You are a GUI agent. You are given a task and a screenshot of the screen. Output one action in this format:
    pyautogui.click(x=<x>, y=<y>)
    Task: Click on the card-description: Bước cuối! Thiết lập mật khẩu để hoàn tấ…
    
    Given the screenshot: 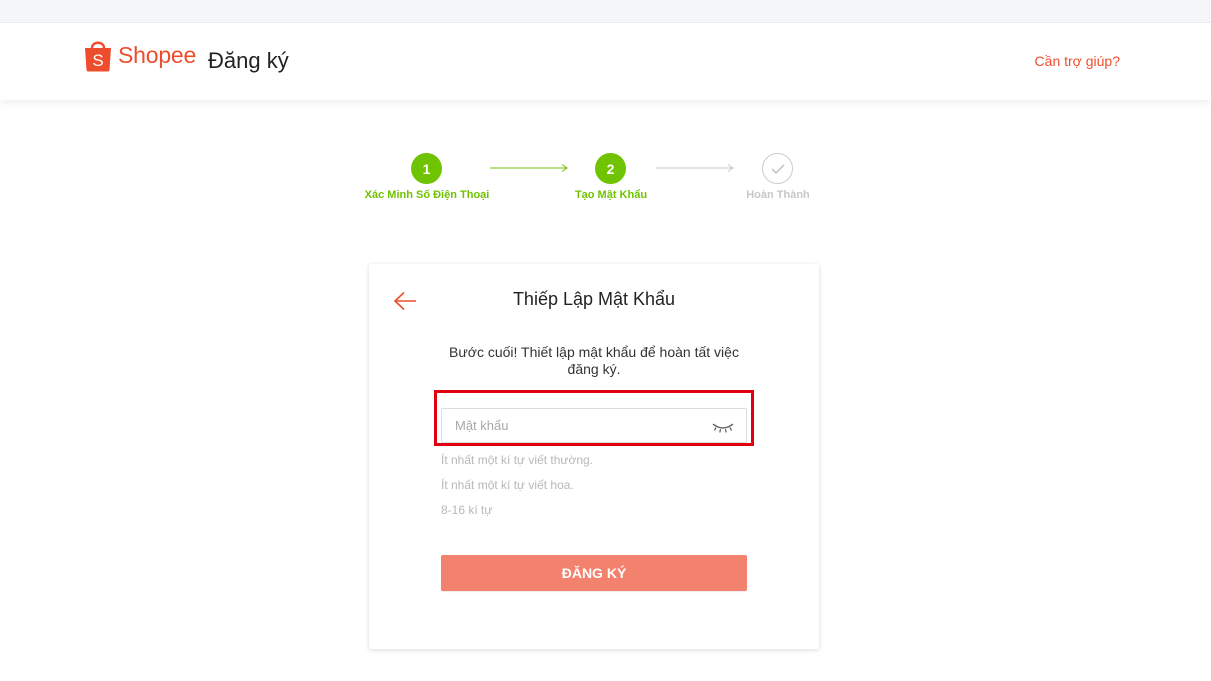 What is the action you would take?
    pyautogui.click(x=594, y=360)
    